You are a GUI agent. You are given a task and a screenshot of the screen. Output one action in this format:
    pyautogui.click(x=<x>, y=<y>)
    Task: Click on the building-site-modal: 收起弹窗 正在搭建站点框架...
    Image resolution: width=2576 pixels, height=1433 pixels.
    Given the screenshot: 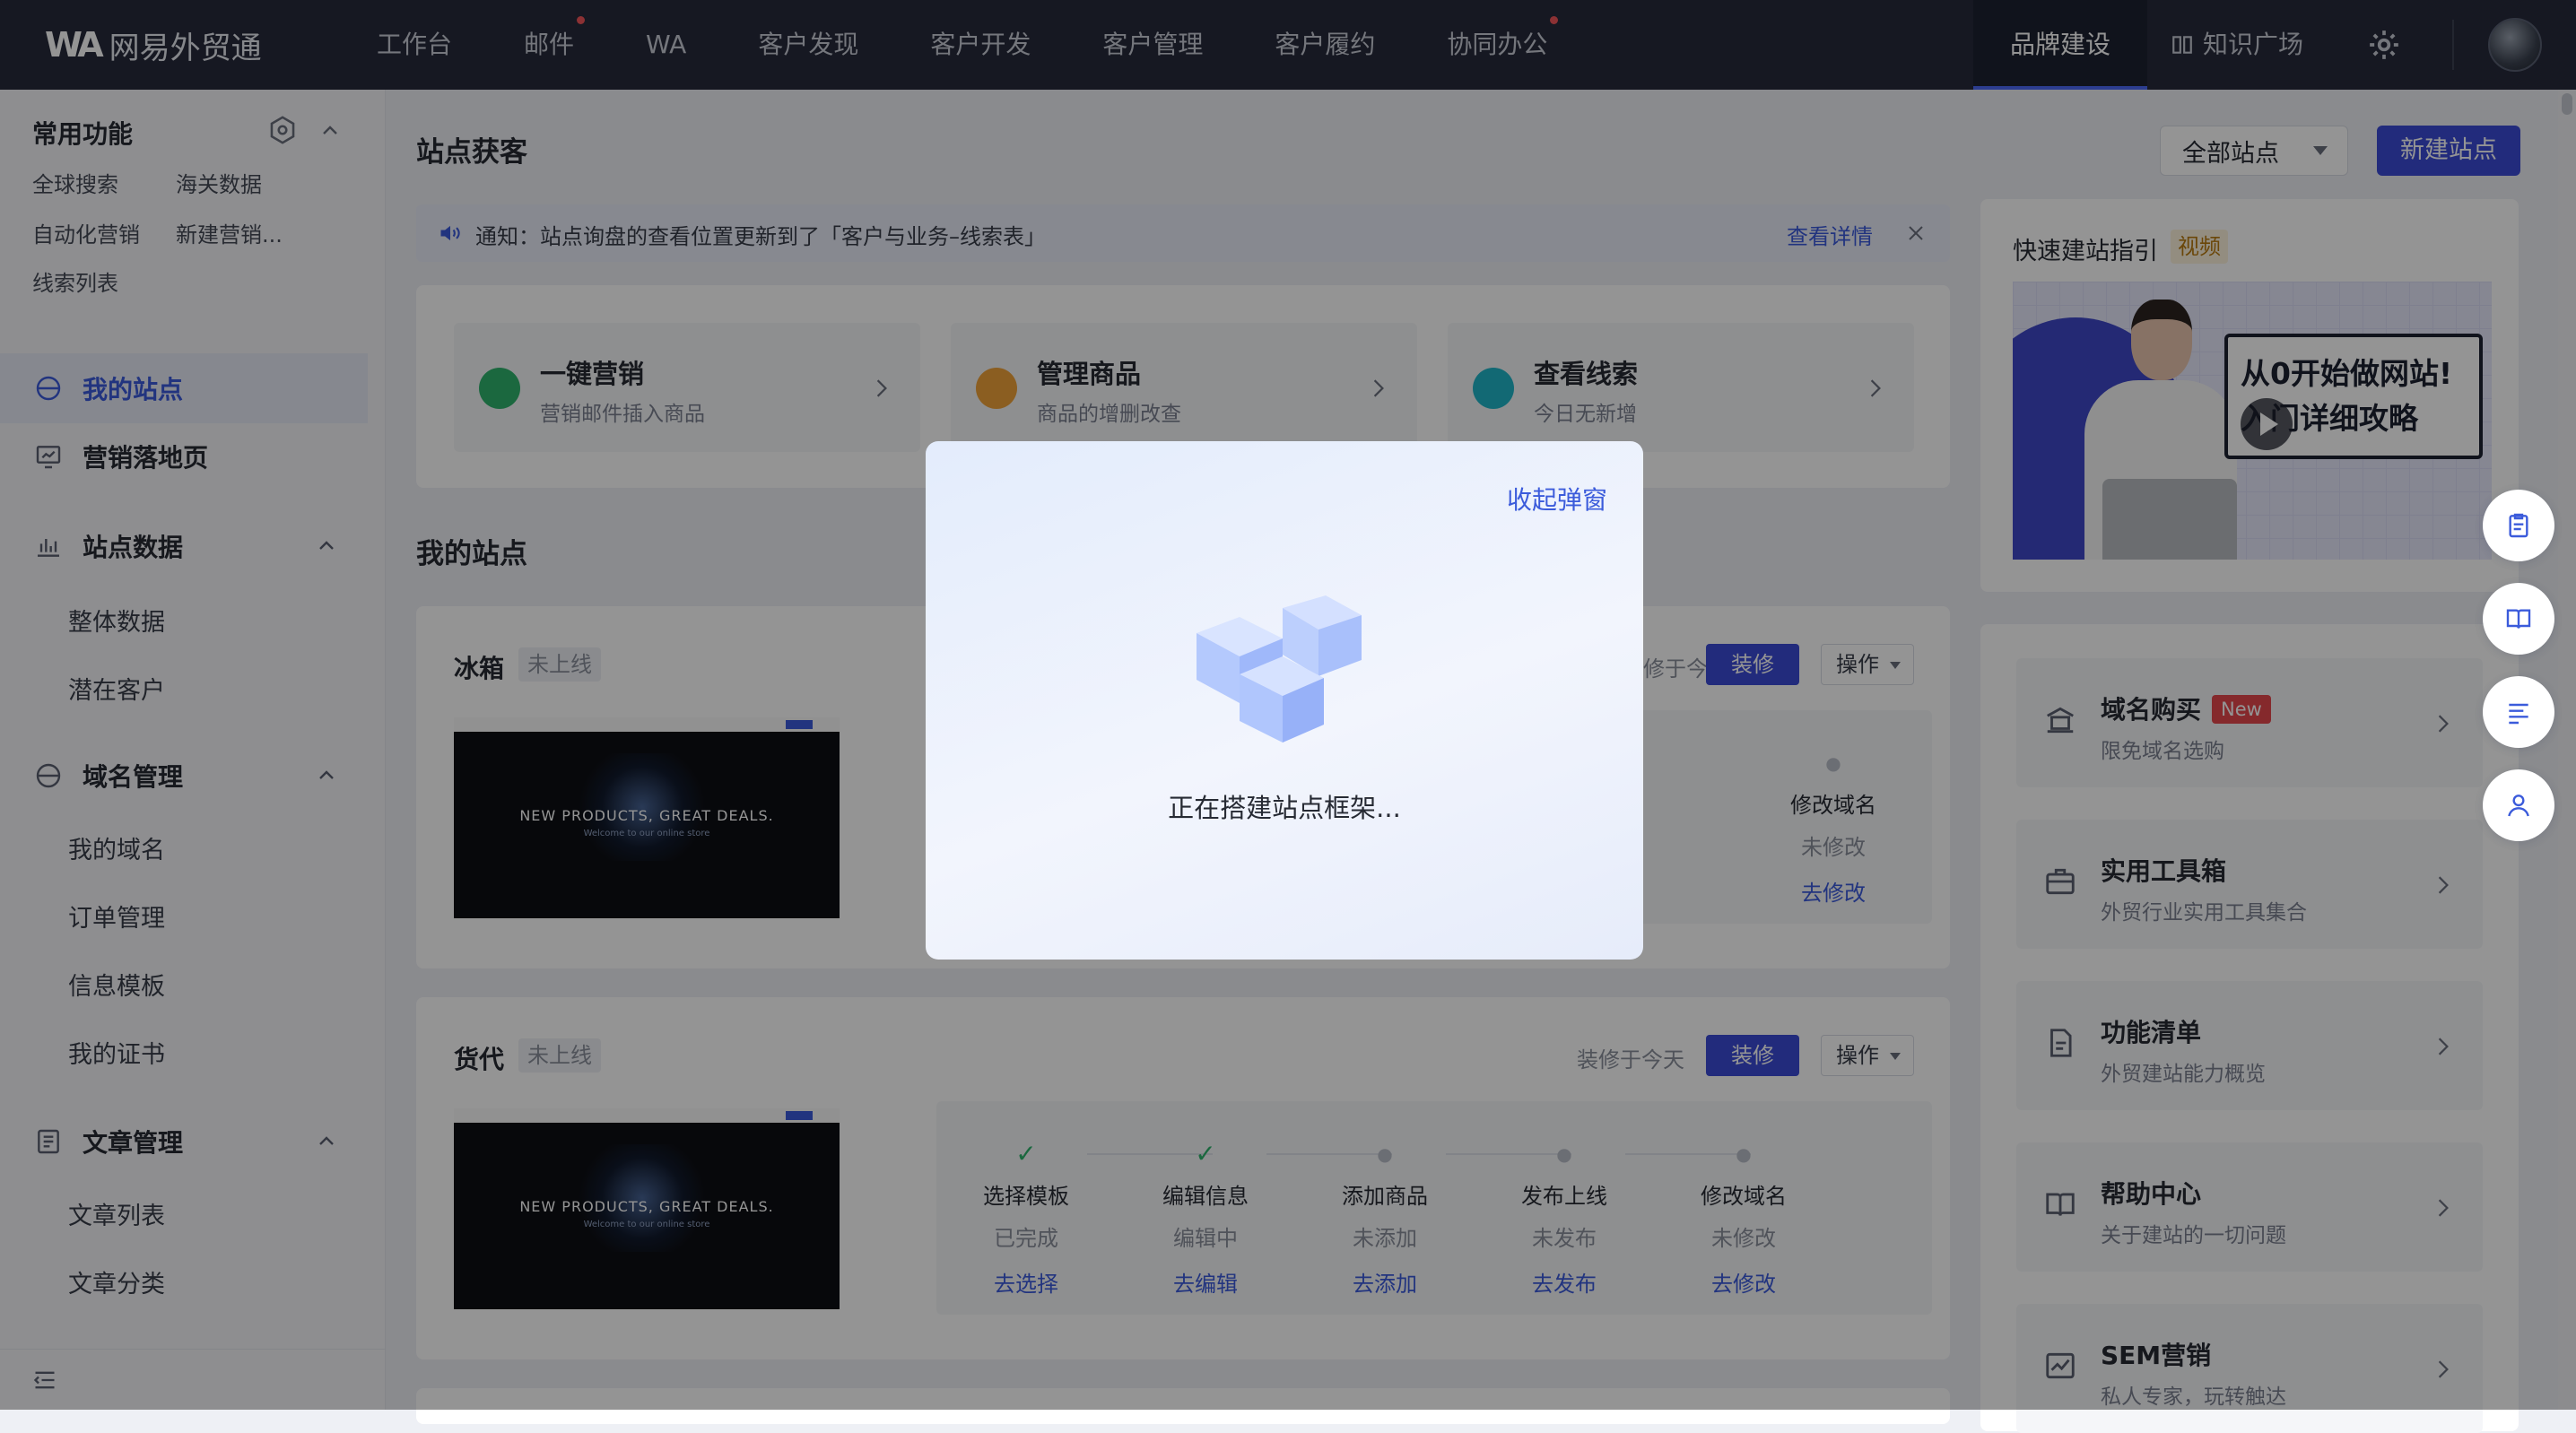 What is the action you would take?
    pyautogui.click(x=1284, y=700)
    